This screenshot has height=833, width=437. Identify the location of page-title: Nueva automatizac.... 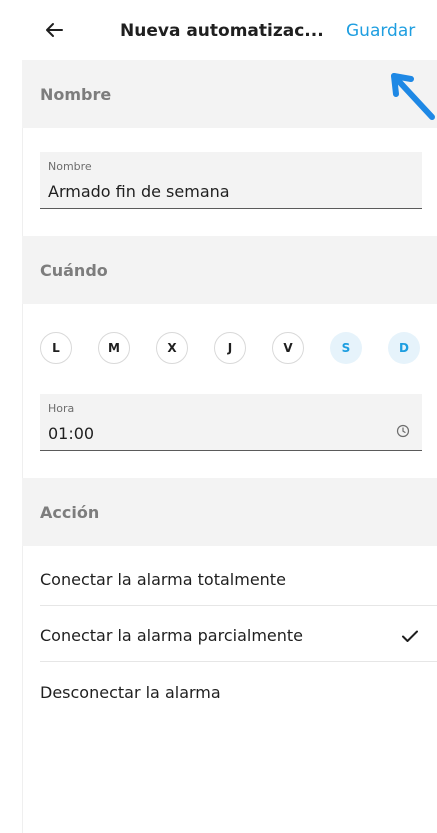
(222, 31).